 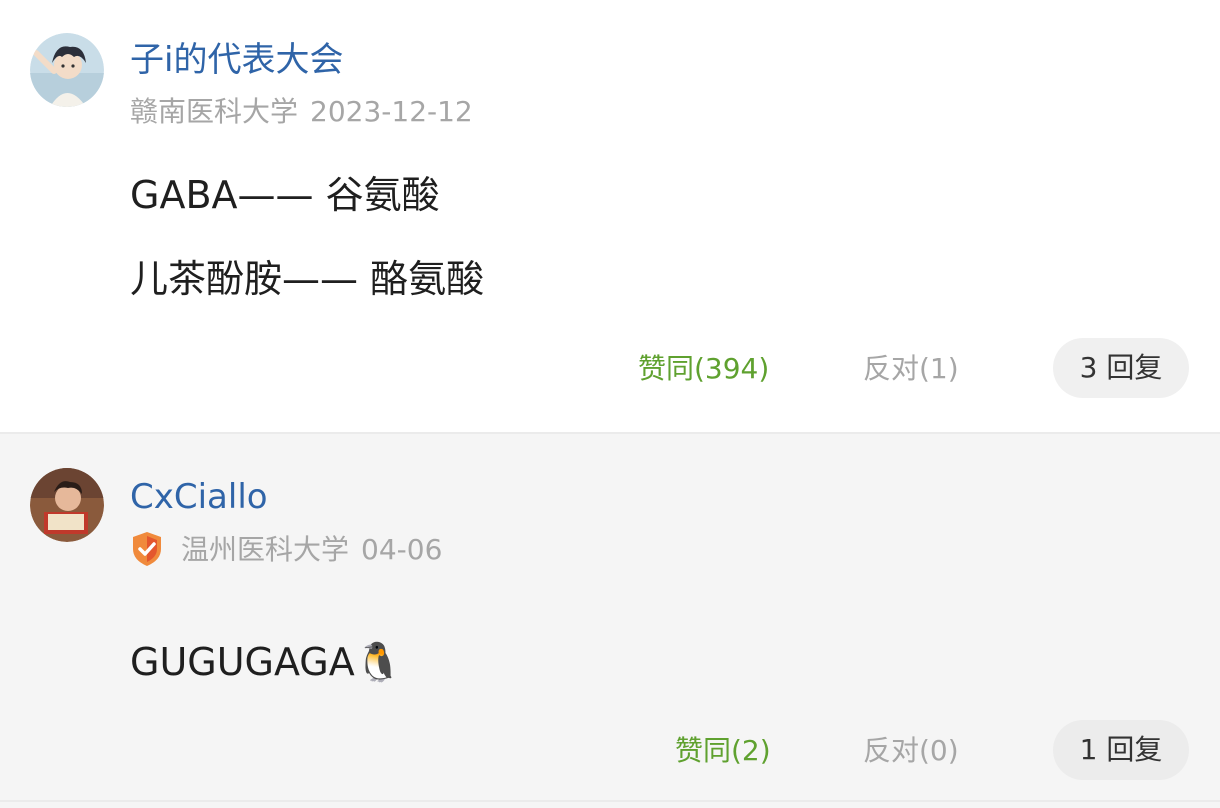 I want to click on reply-button: 3 回复, so click(x=1121, y=368).